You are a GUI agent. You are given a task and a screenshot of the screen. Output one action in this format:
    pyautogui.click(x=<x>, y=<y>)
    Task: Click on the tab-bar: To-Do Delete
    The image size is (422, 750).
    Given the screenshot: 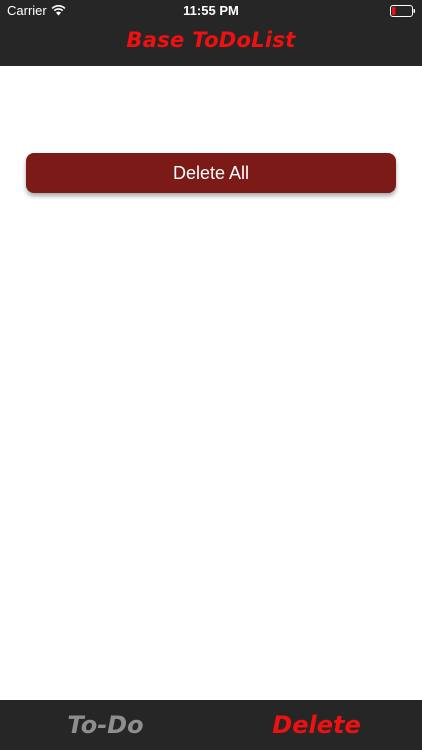 What is the action you would take?
    pyautogui.click(x=211, y=725)
    